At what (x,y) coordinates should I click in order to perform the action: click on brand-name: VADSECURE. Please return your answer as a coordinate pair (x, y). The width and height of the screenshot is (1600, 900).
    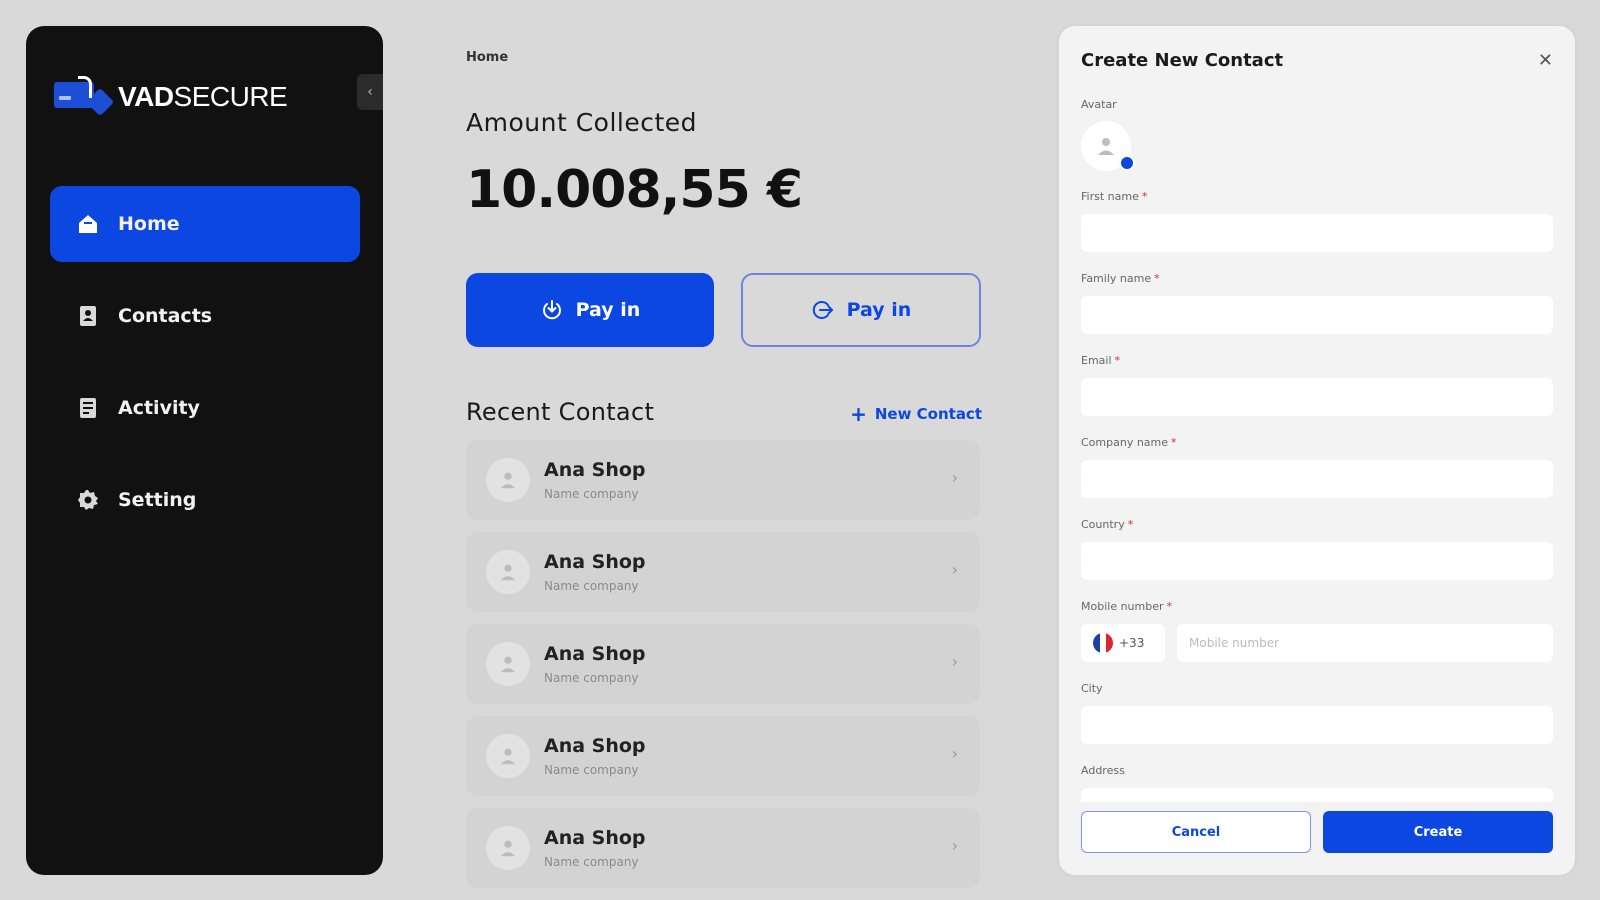
    Looking at the image, I should click on (203, 97).